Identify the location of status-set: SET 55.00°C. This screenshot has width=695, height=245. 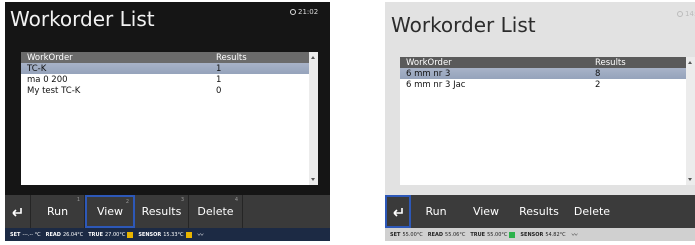
(406, 234).